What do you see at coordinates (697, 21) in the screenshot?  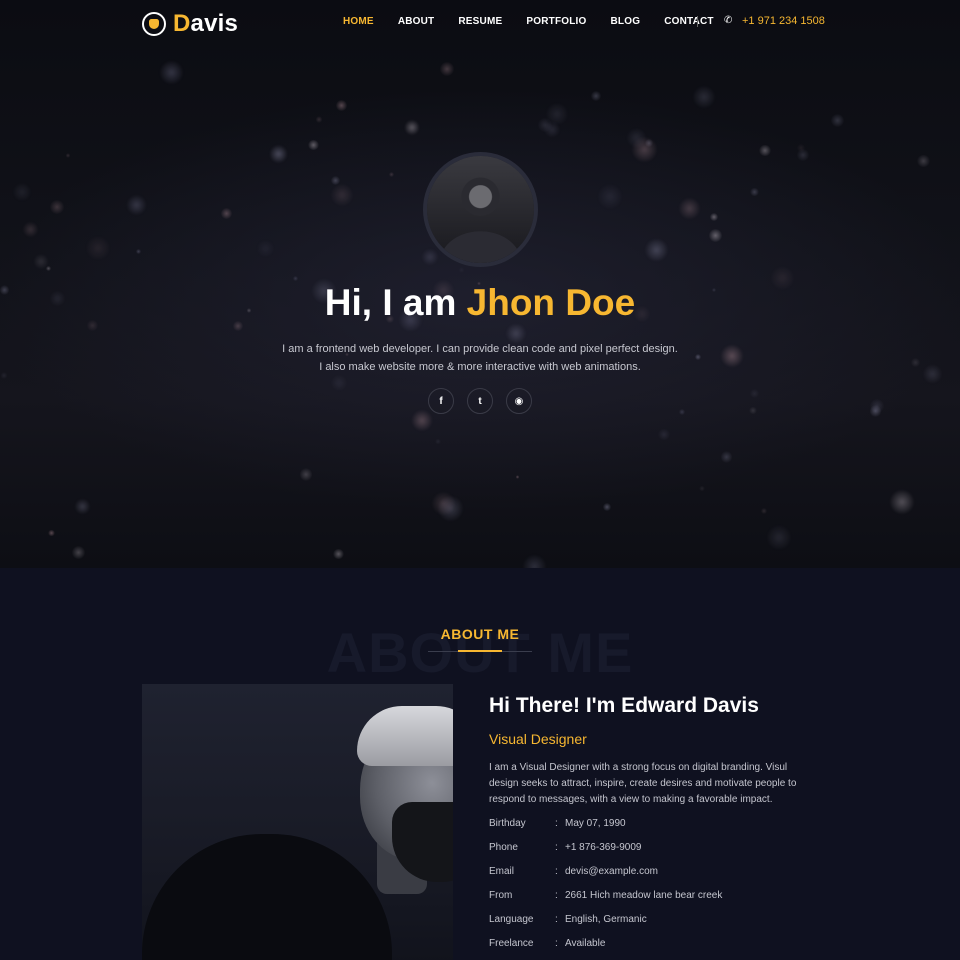 I see `nav-divider` at bounding box center [697, 21].